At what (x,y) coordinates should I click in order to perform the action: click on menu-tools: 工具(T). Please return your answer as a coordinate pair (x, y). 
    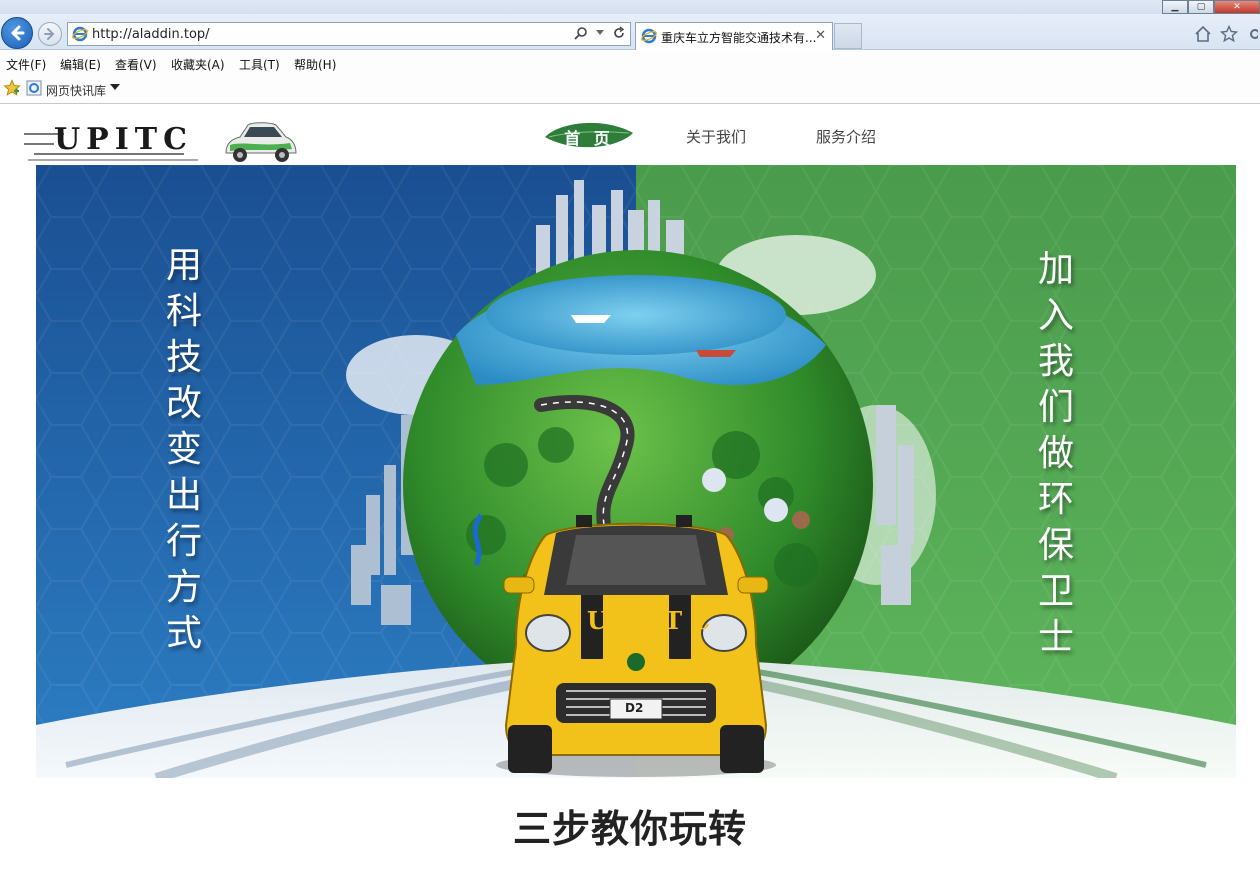
    Looking at the image, I should click on (259, 64).